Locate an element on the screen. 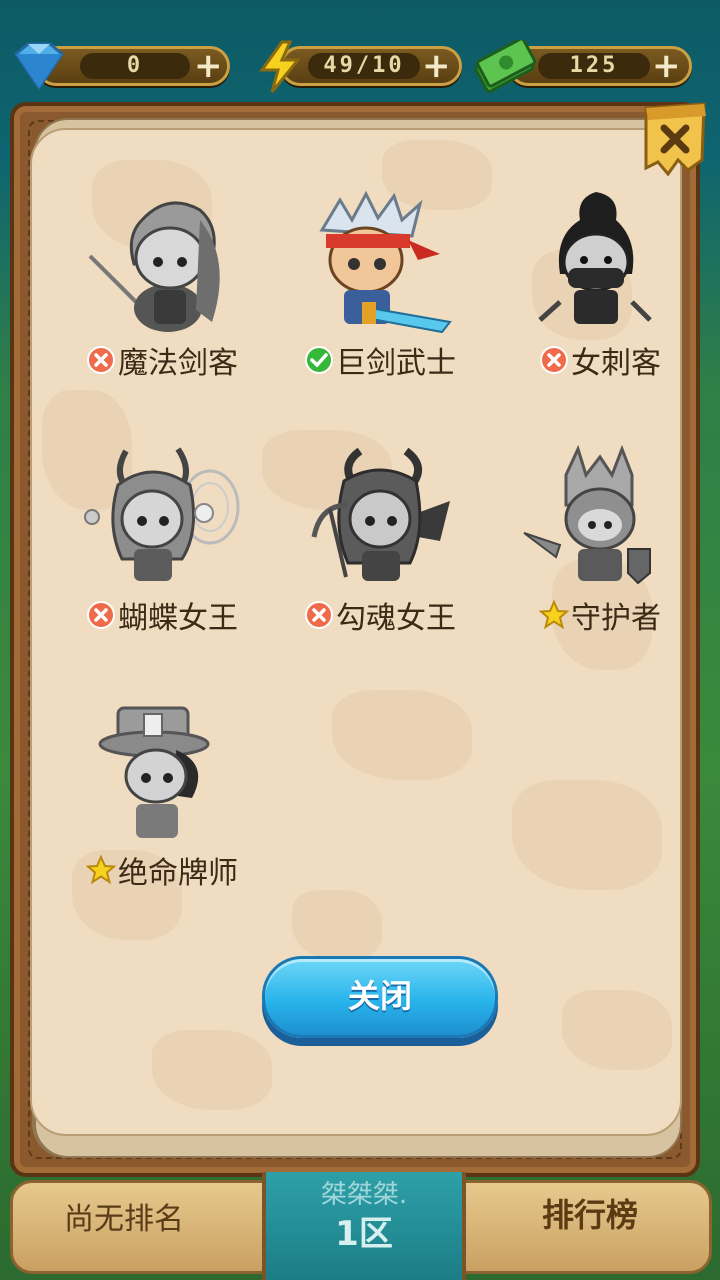 This screenshot has width=720, height=1280. cash-value: 125 is located at coordinates (594, 66).